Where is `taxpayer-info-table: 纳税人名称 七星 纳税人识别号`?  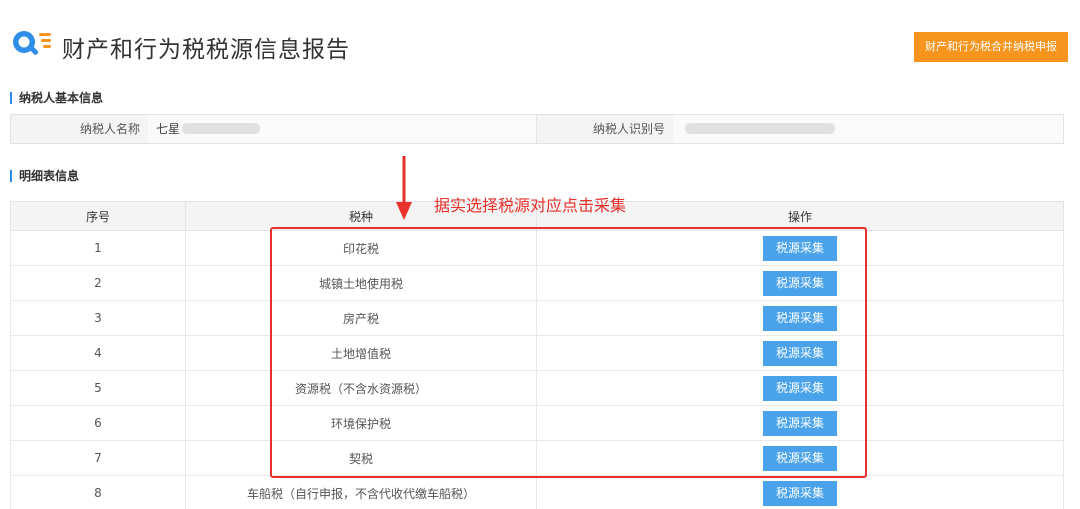
taxpayer-info-table: 纳税人名称 七星 纳税人识别号 is located at coordinates (537, 129).